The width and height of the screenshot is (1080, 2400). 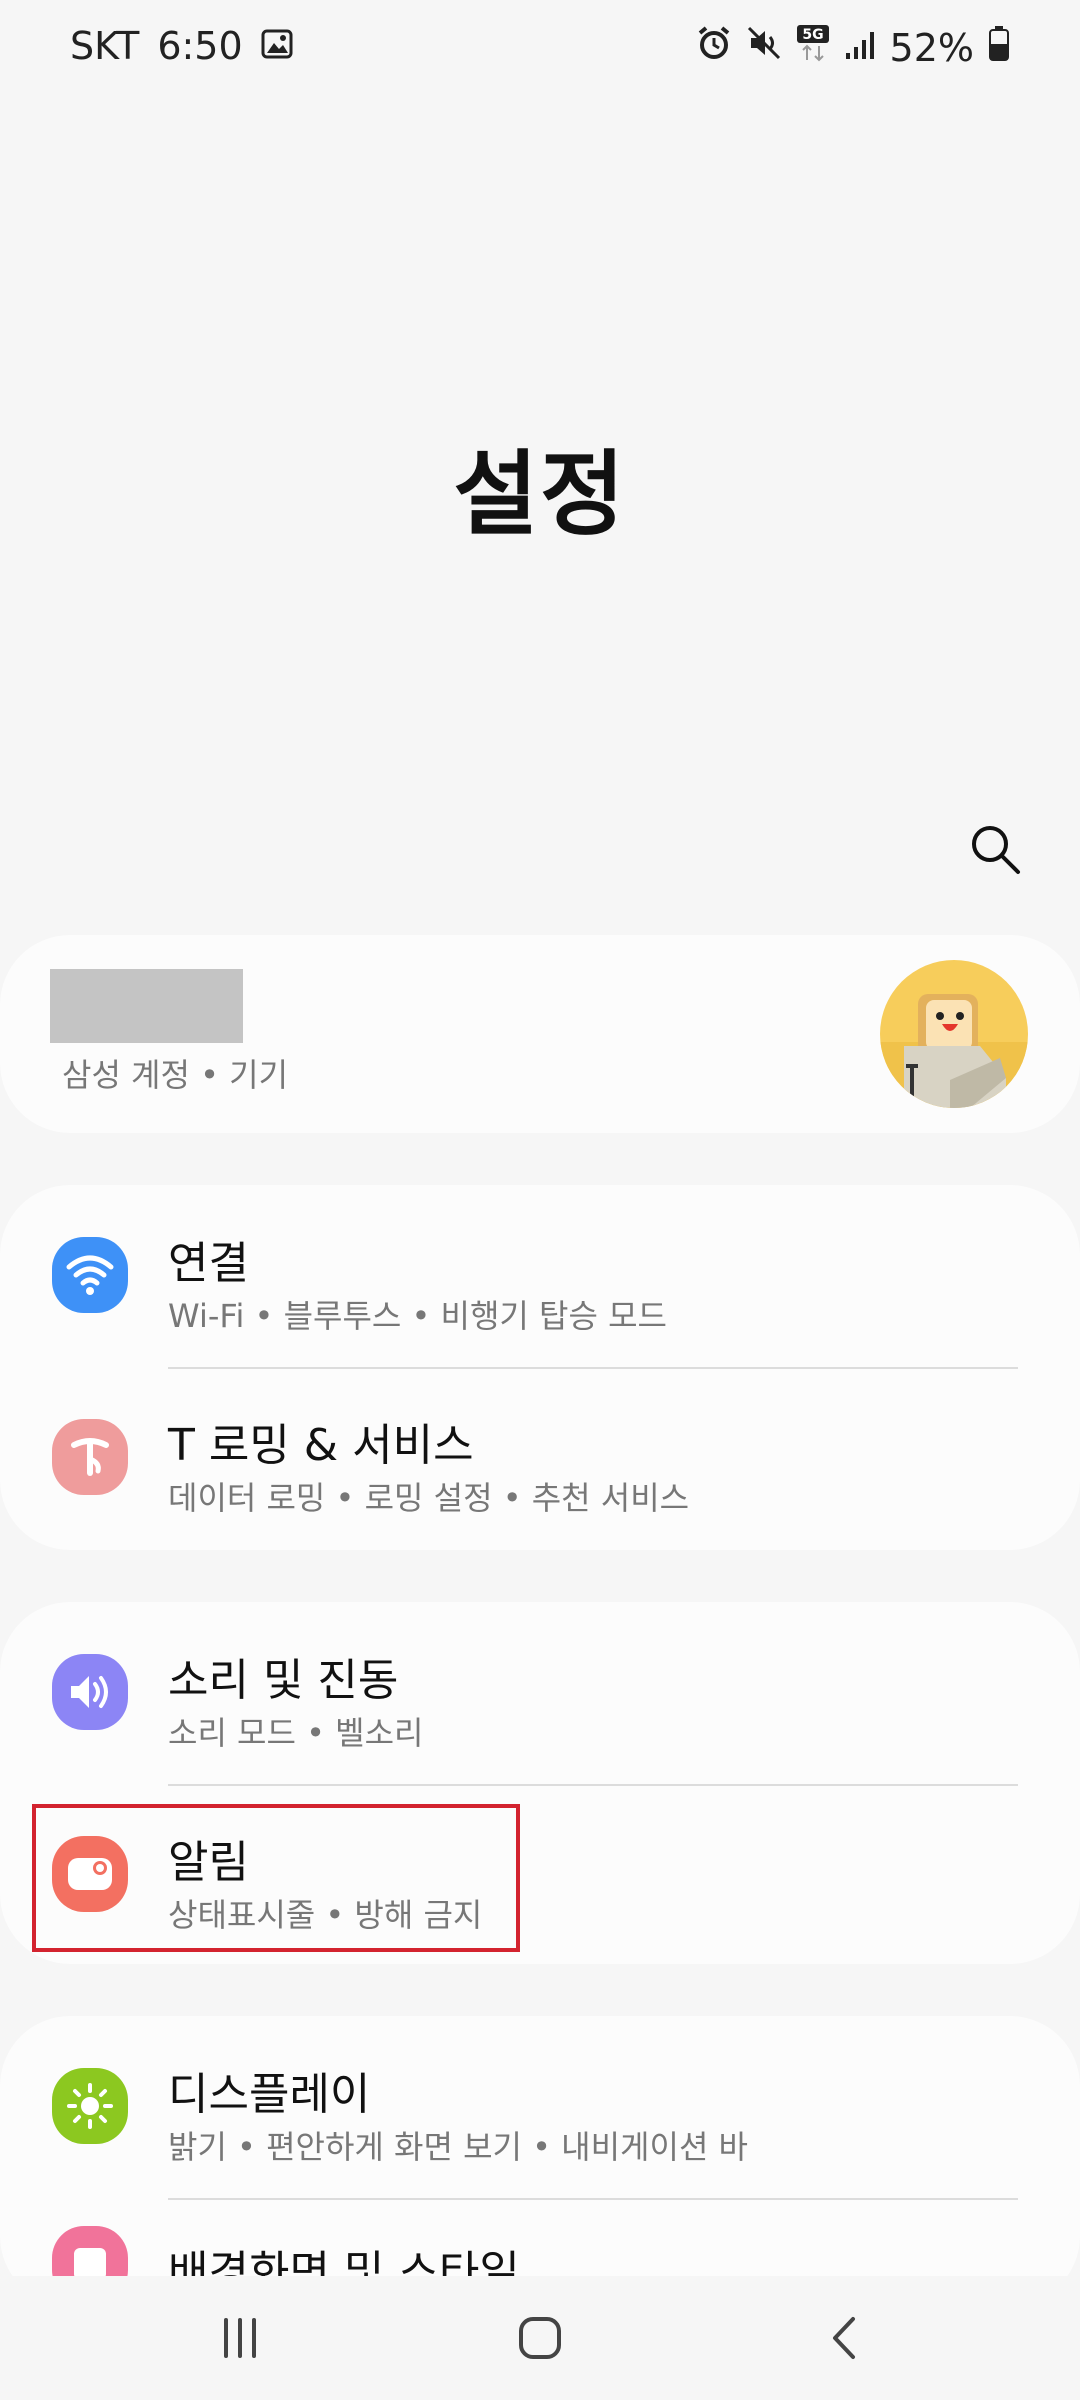 I want to click on item-subtitle: 밝기 • 편안하게 화면 보기 • 내비게이션 바, so click(x=458, y=2147).